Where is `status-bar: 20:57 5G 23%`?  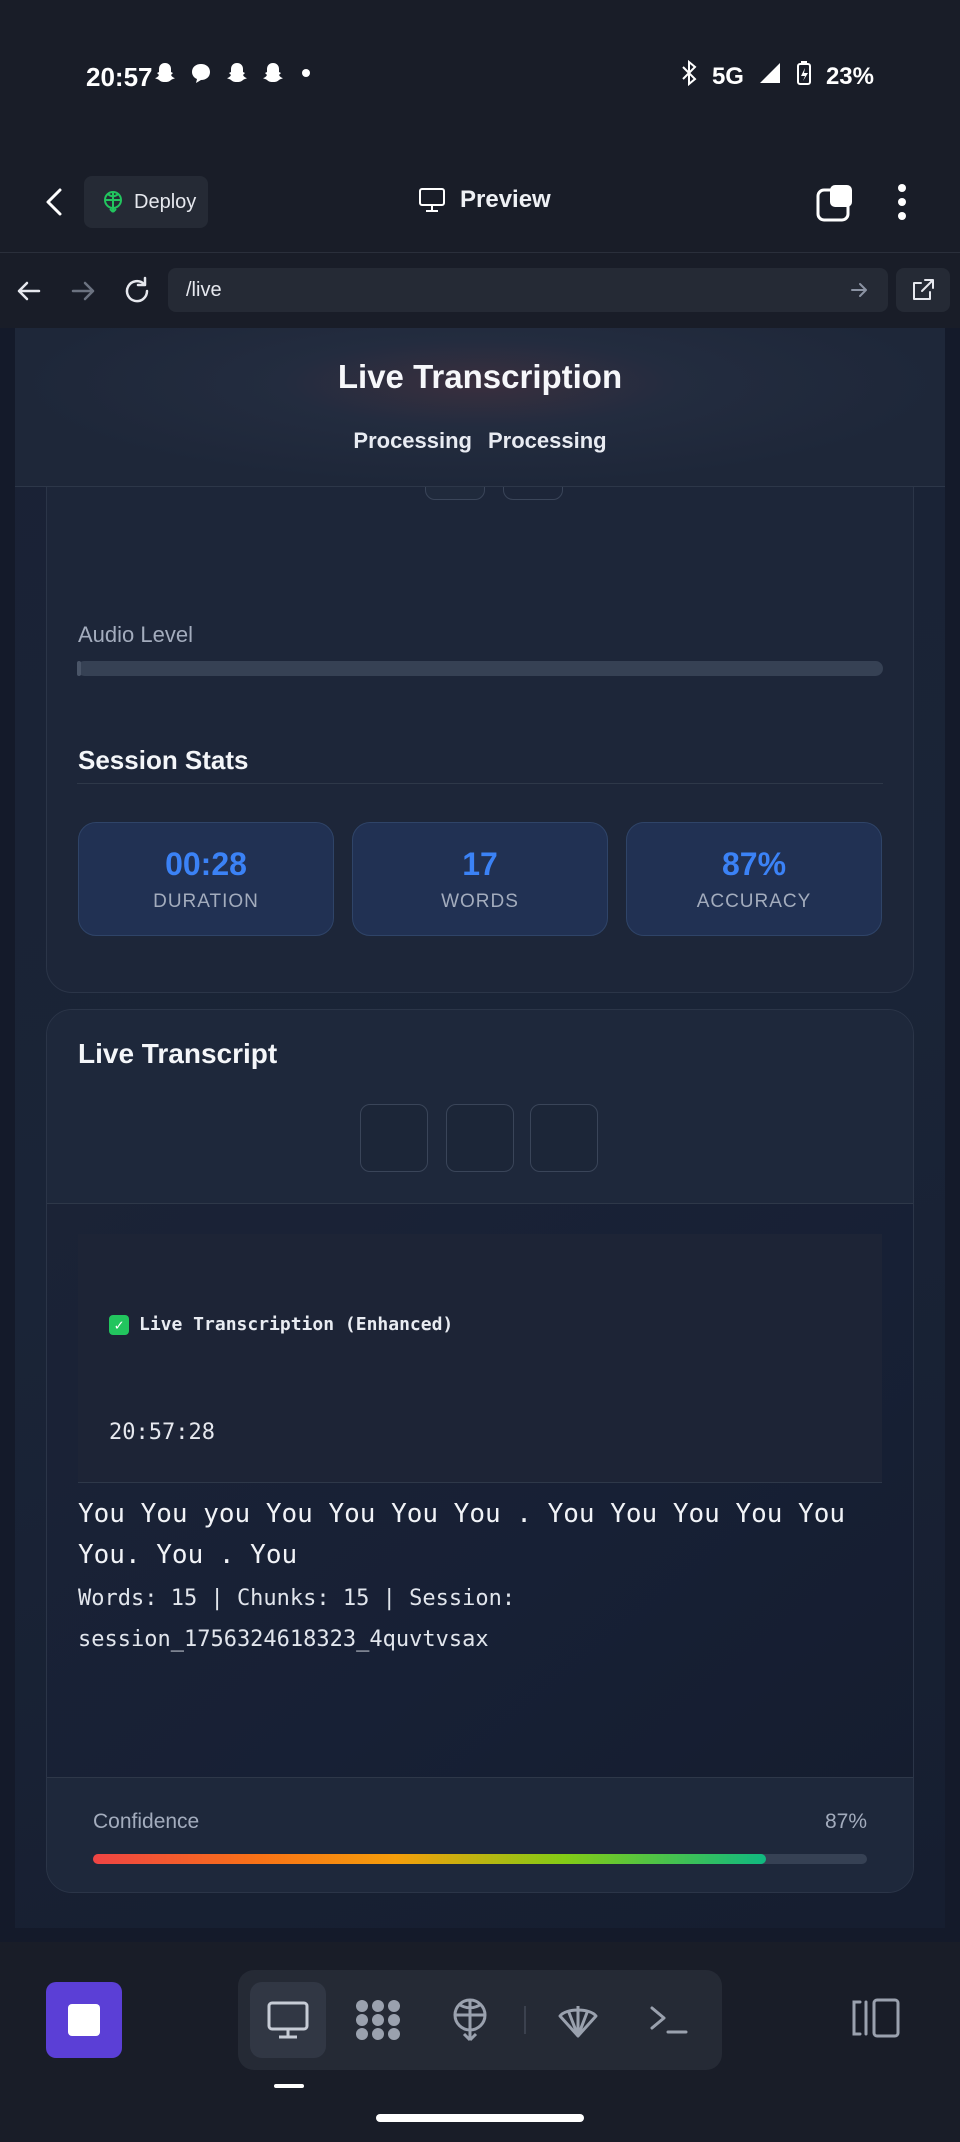 status-bar: 20:57 5G 23% is located at coordinates (480, 75).